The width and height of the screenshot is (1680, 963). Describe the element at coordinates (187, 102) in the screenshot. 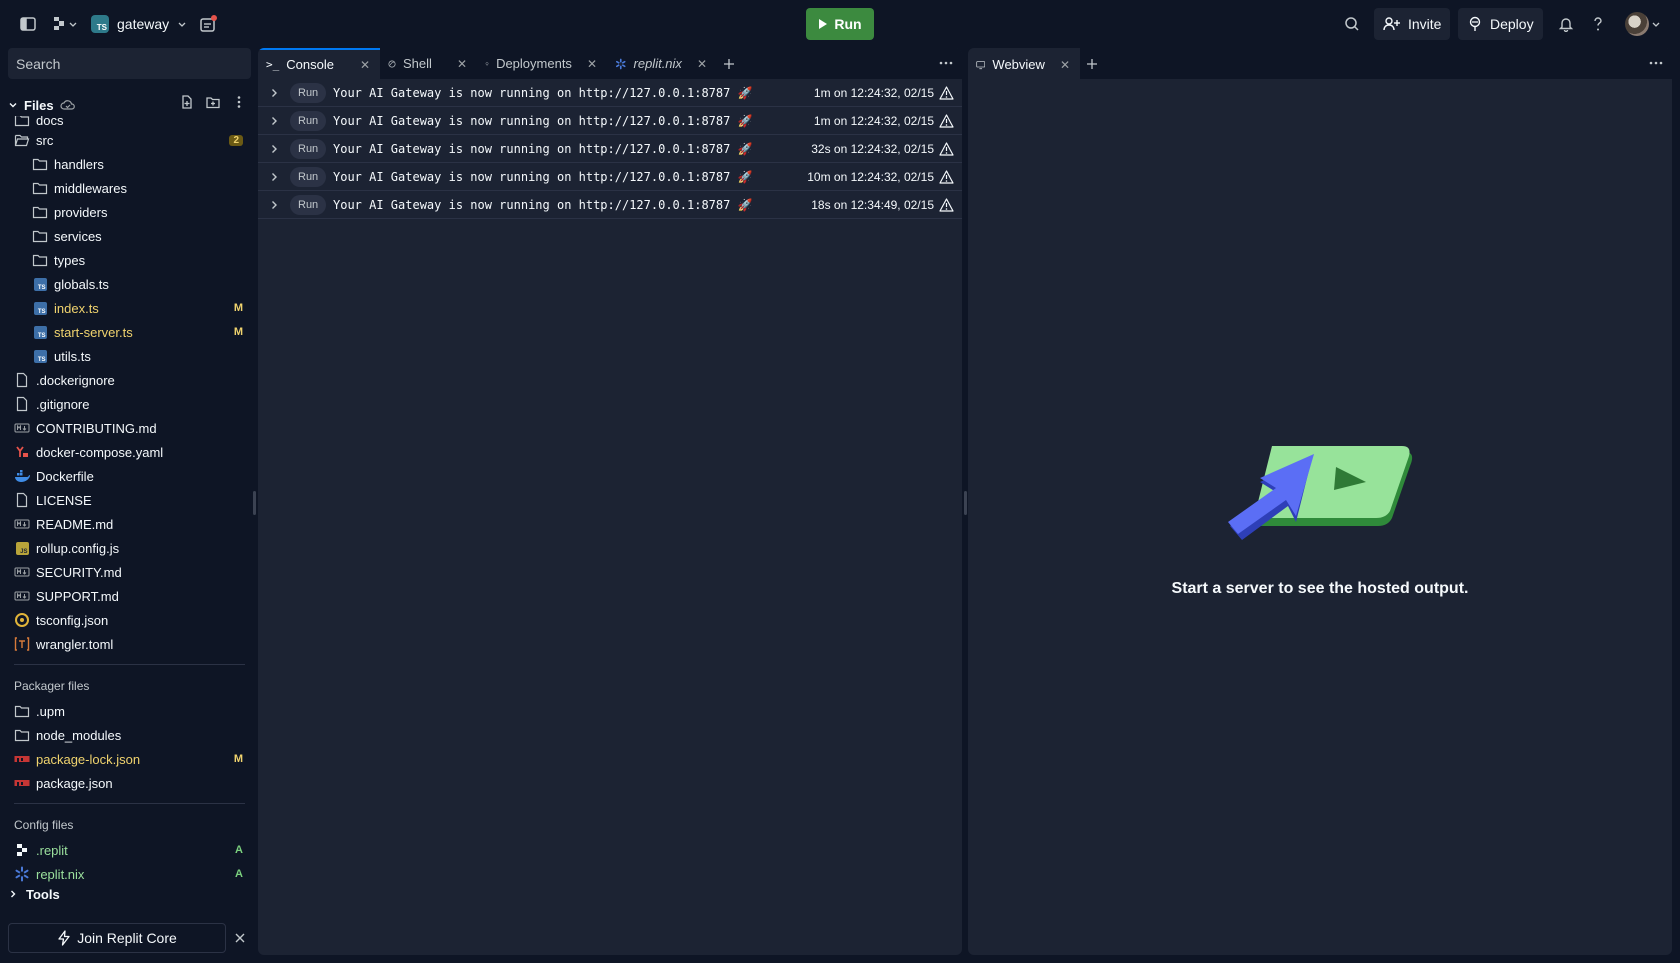

I see `new-file-icon` at that location.